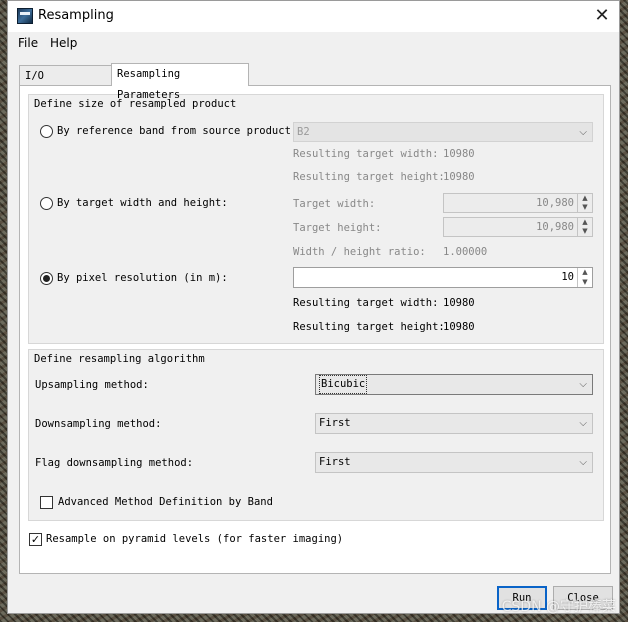 This screenshot has height=622, width=628. Describe the element at coordinates (63, 43) in the screenshot. I see `menu-help: Help` at that location.